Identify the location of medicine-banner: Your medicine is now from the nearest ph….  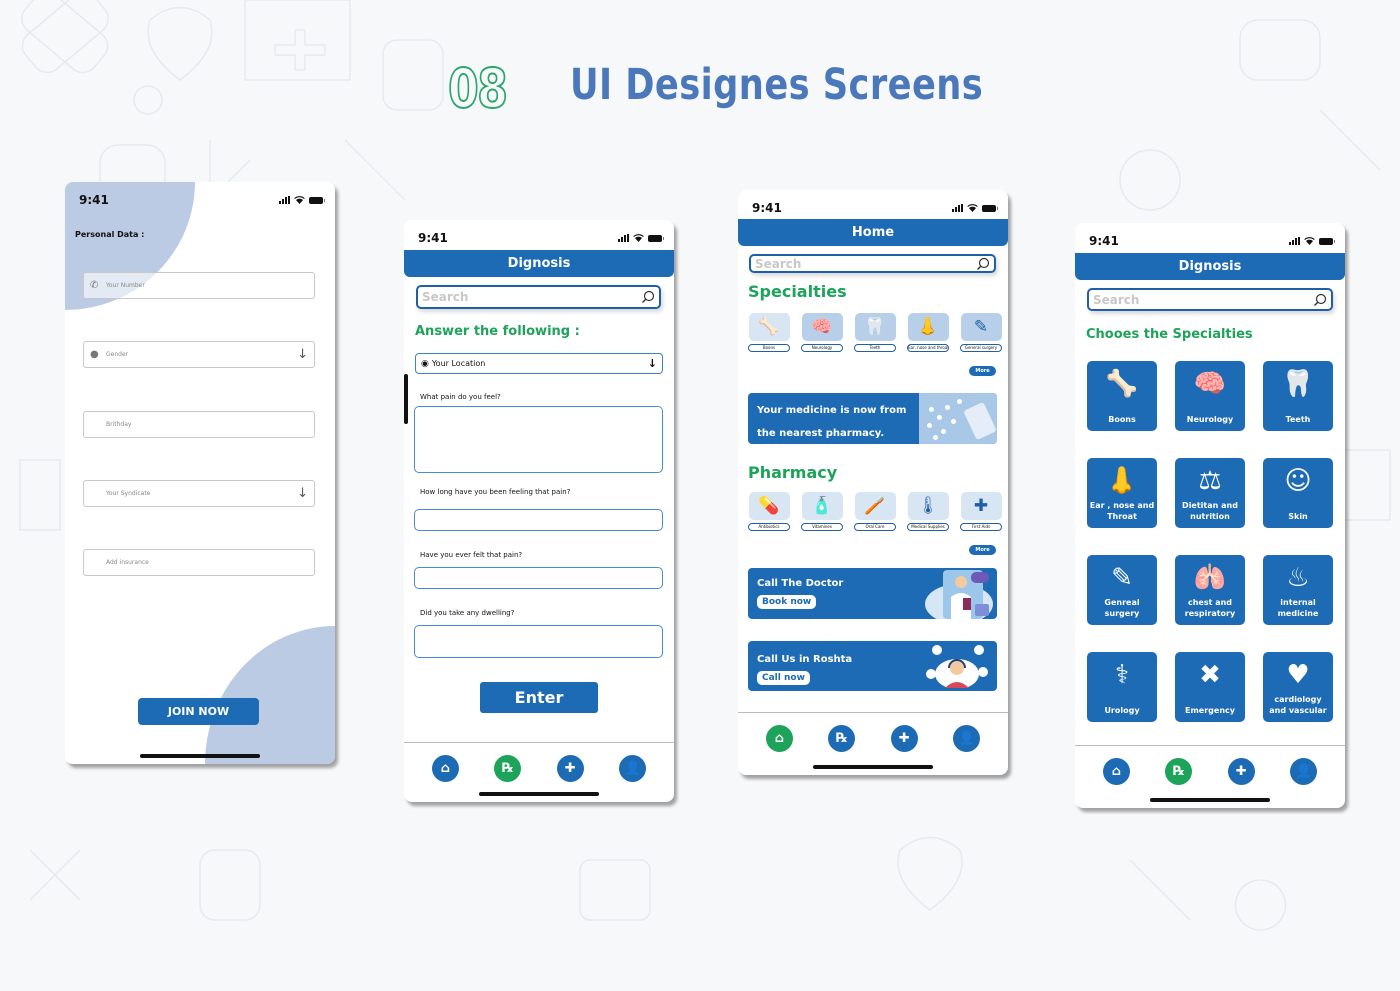
(872, 418).